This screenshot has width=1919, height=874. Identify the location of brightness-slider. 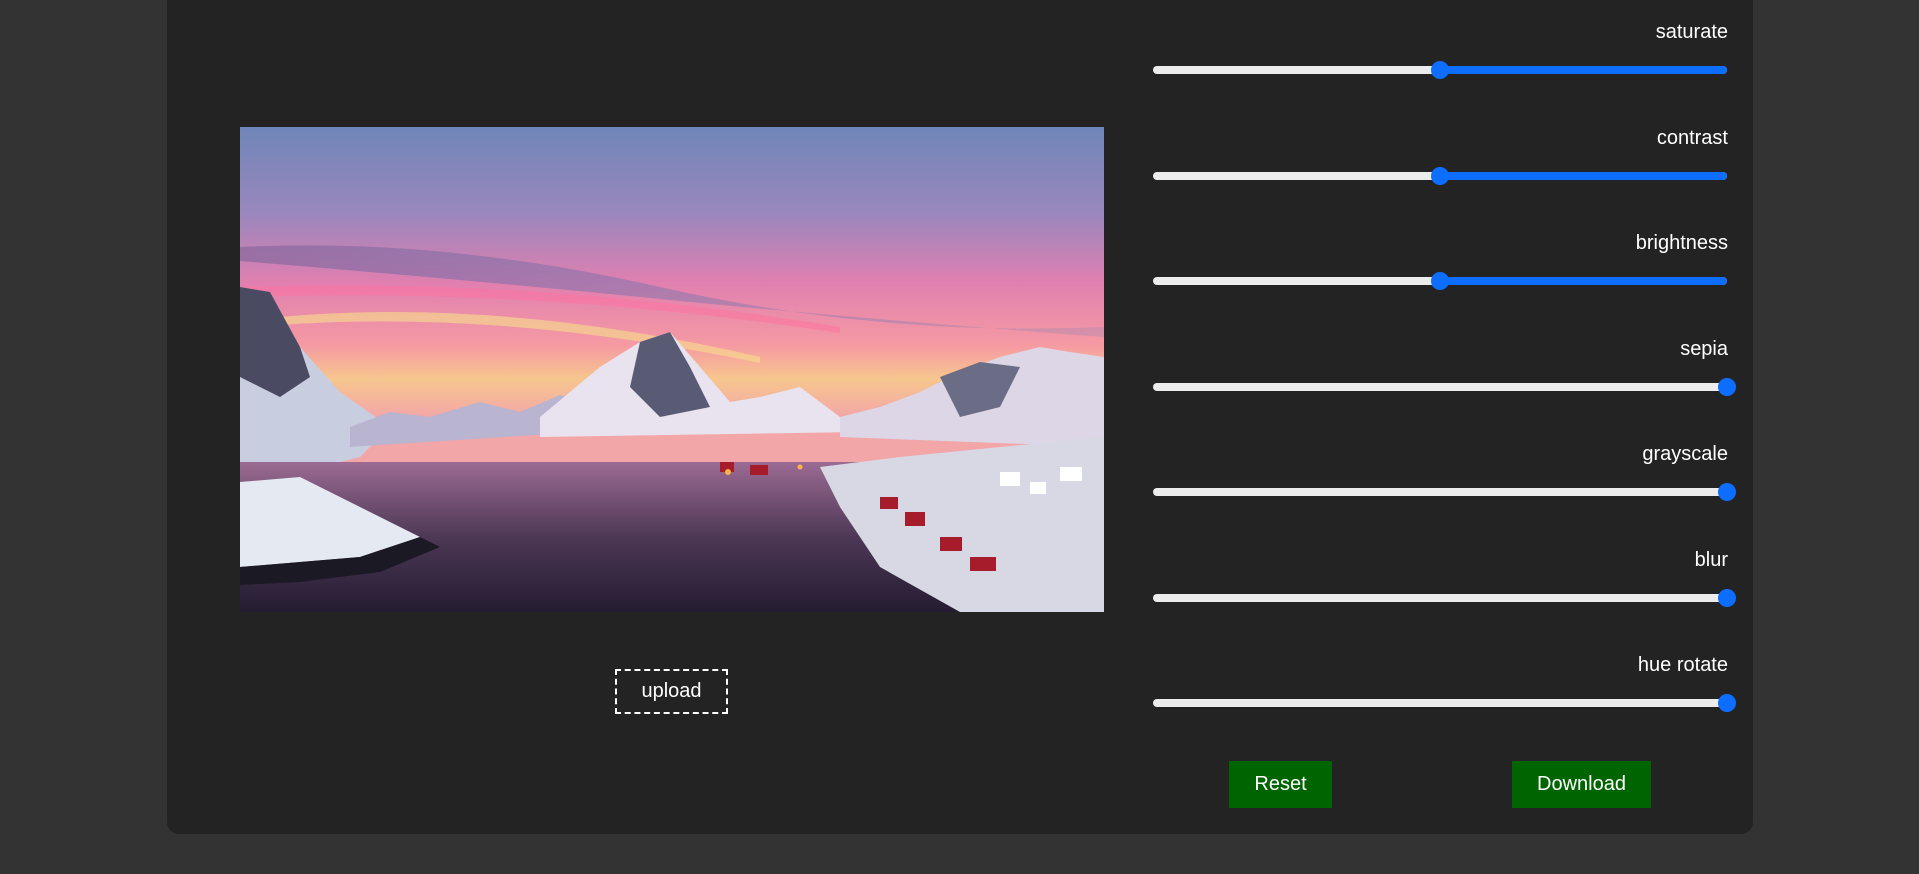
(1440, 281).